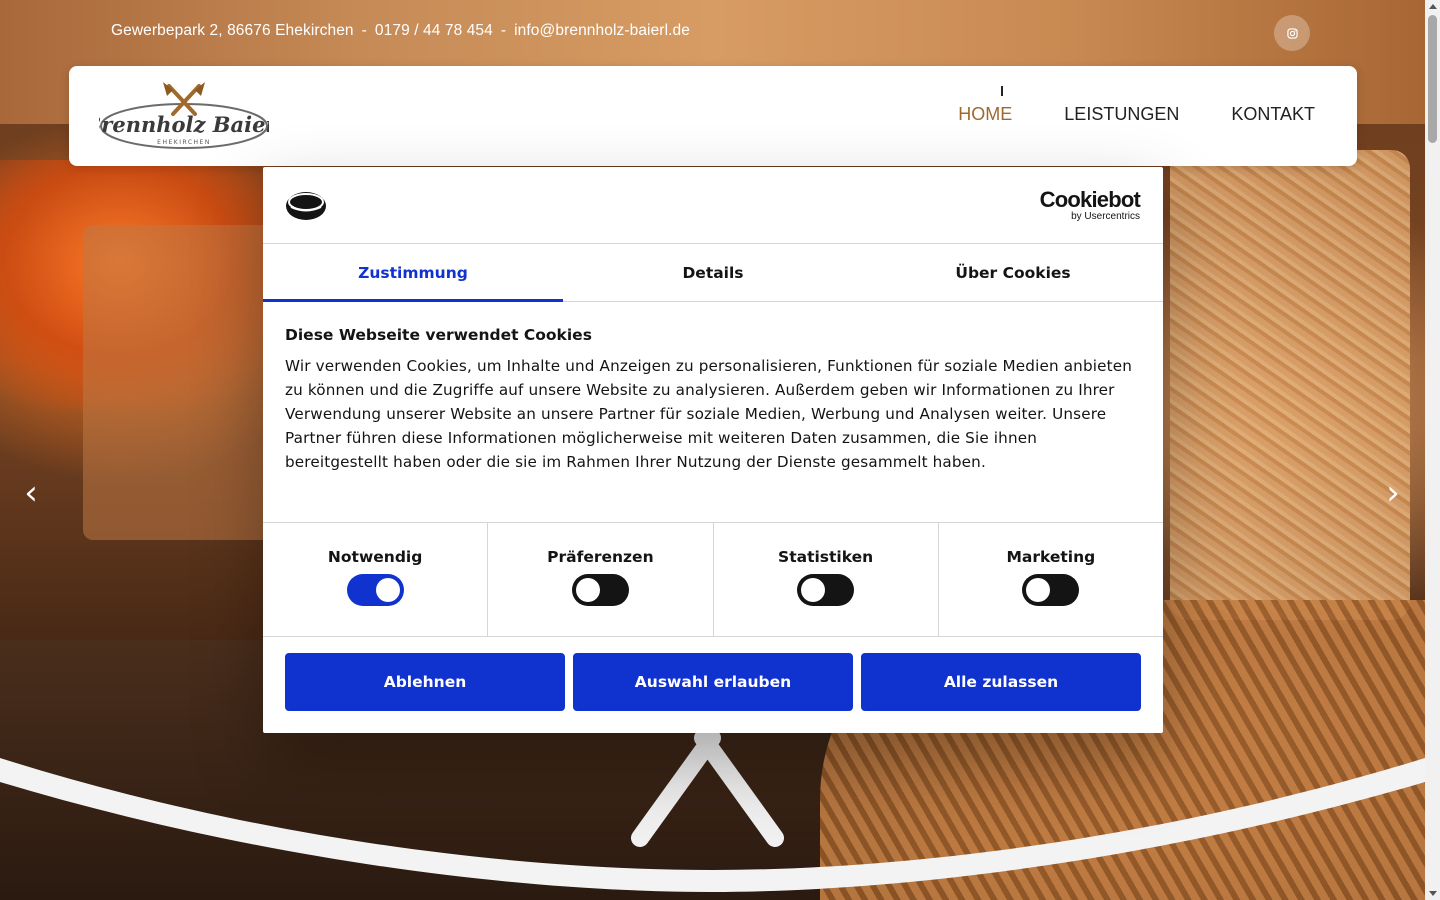 This screenshot has width=1440, height=900. What do you see at coordinates (707, 788) in the screenshot?
I see `crossed-axes-icon` at bounding box center [707, 788].